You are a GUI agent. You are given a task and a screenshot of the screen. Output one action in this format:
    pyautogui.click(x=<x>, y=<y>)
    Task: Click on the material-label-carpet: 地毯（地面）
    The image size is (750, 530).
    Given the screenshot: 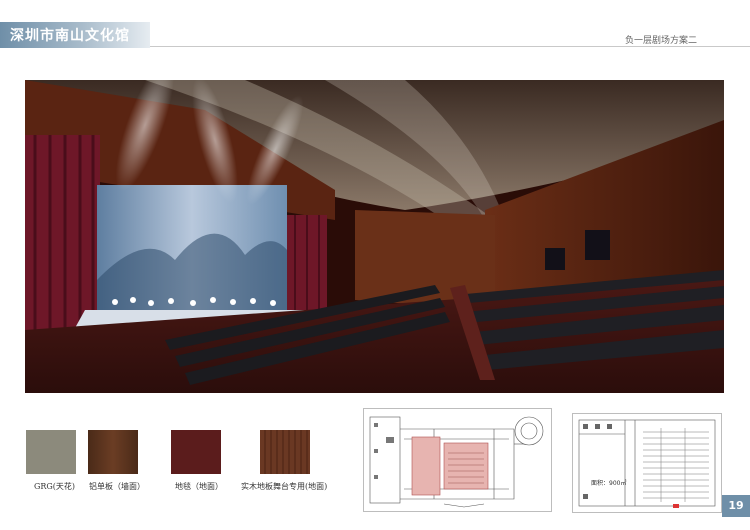 What is the action you would take?
    pyautogui.click(x=199, y=486)
    